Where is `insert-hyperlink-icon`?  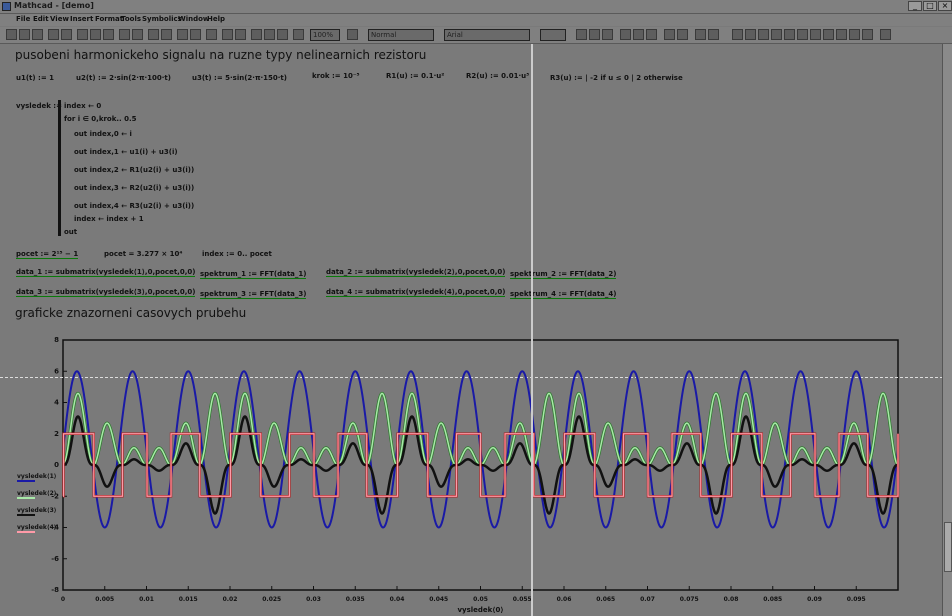 insert-hyperlink-icon is located at coordinates (227, 34).